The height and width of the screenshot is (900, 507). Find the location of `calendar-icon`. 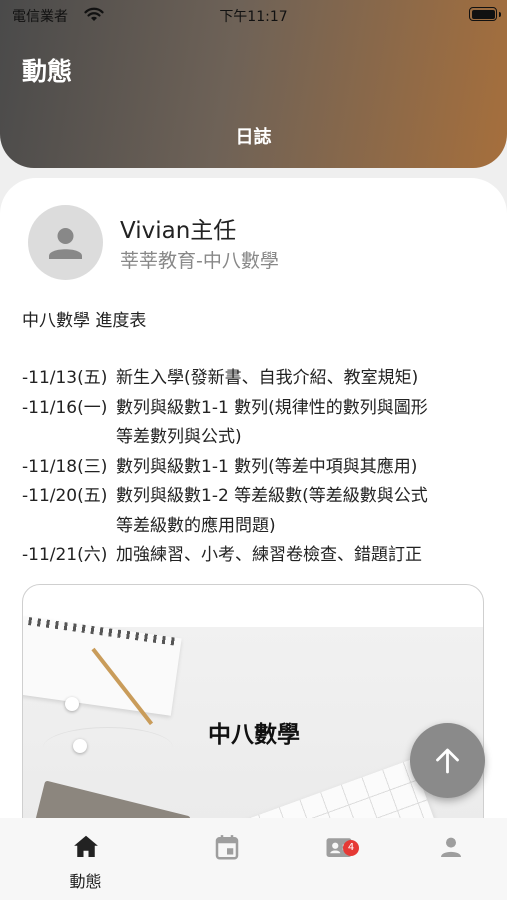

calendar-icon is located at coordinates (226, 847).